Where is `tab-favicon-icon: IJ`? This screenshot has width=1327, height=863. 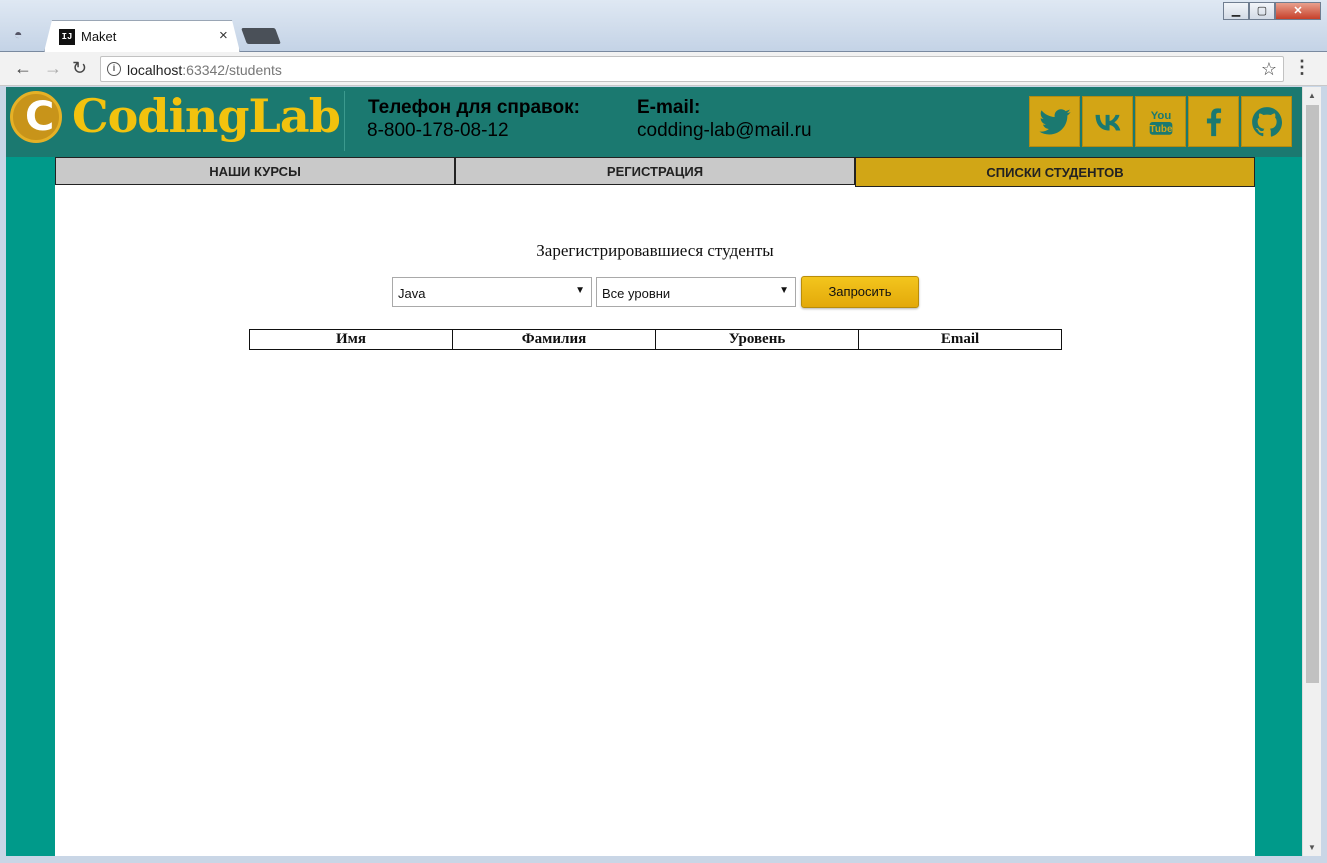
tab-favicon-icon: IJ is located at coordinates (67, 37).